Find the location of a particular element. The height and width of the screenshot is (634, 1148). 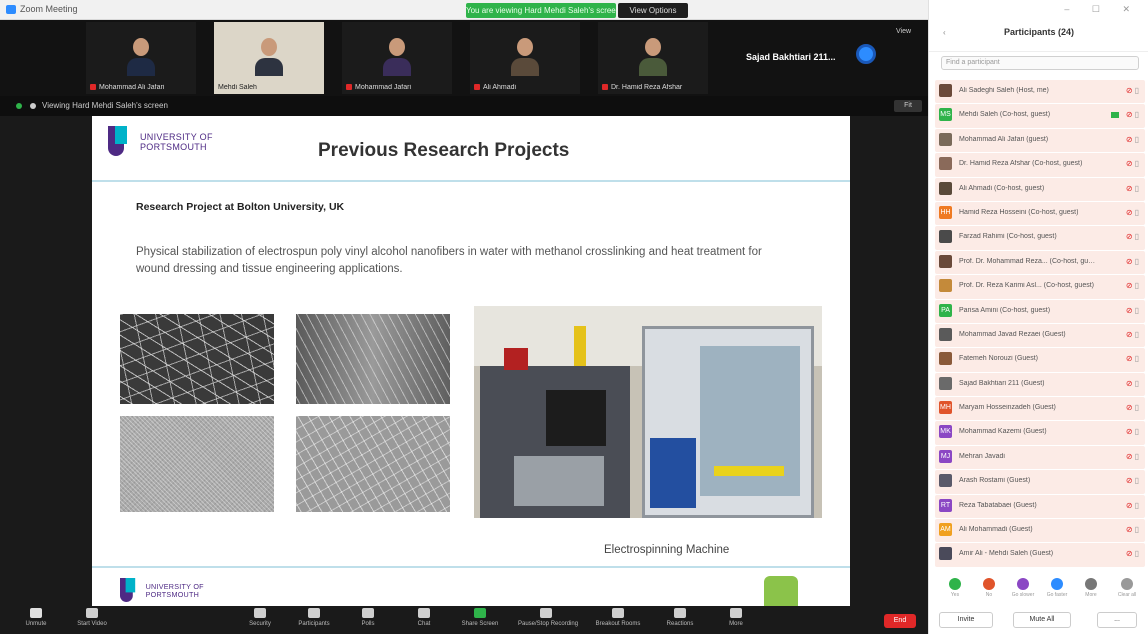

breakout-rooms-button: Breakout Rooms is located at coordinates (618, 621).